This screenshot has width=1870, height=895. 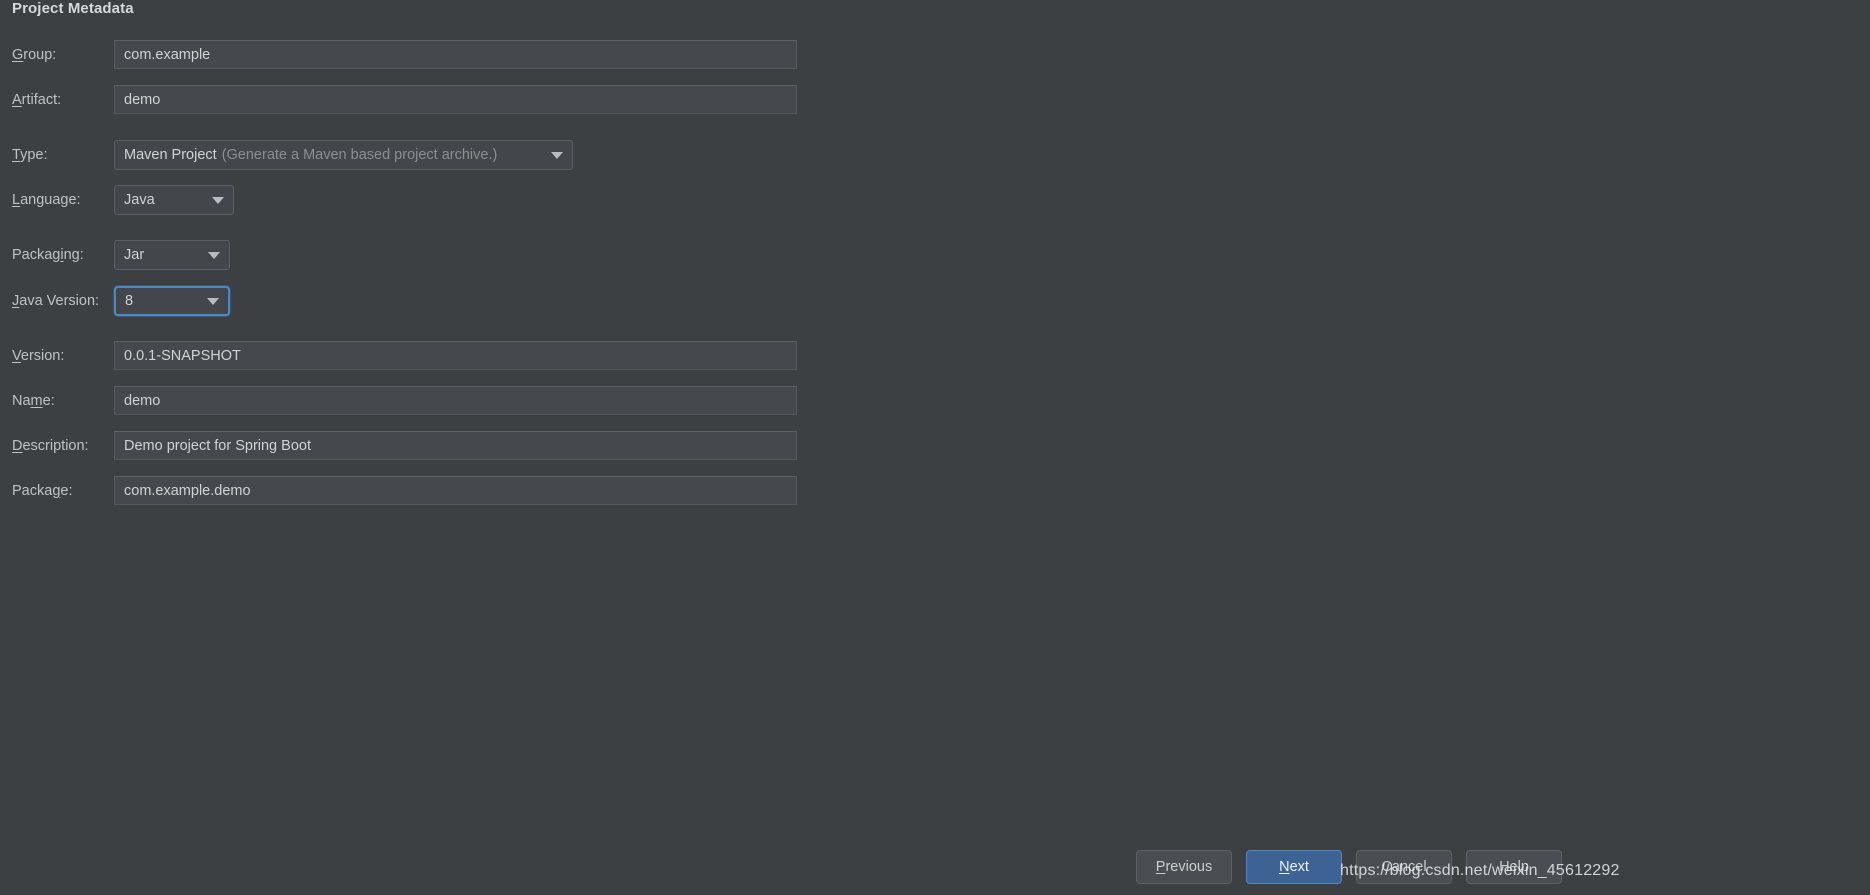 I want to click on packaging-selected-value: Jar, so click(x=134, y=255).